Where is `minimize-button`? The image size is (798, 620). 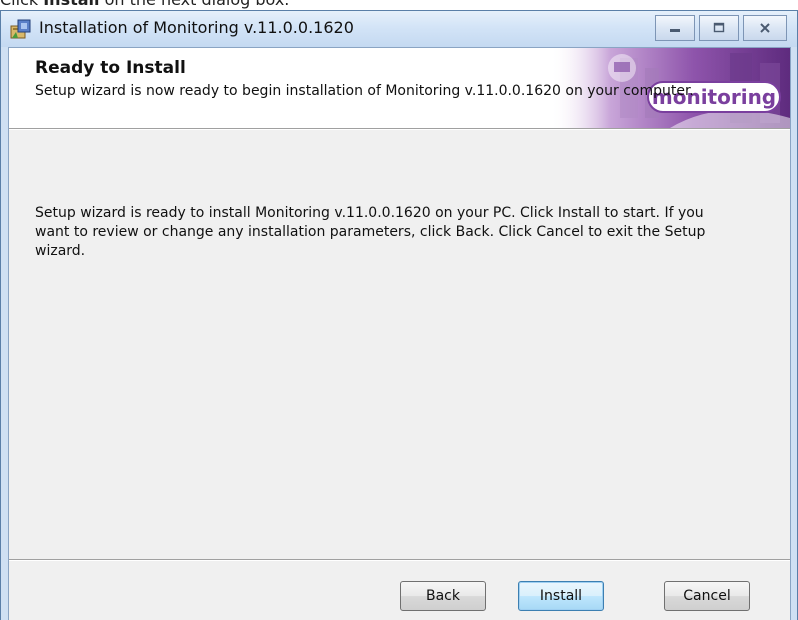
minimize-button is located at coordinates (675, 28).